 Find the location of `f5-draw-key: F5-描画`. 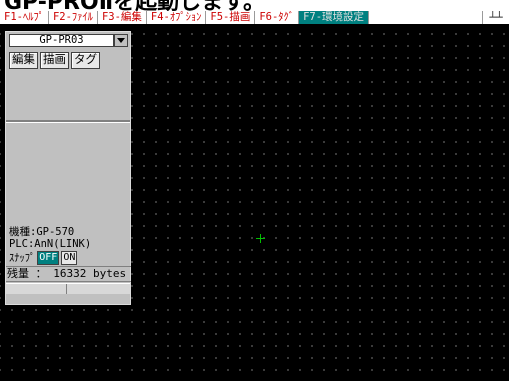

f5-draw-key: F5-描画 is located at coordinates (231, 17).